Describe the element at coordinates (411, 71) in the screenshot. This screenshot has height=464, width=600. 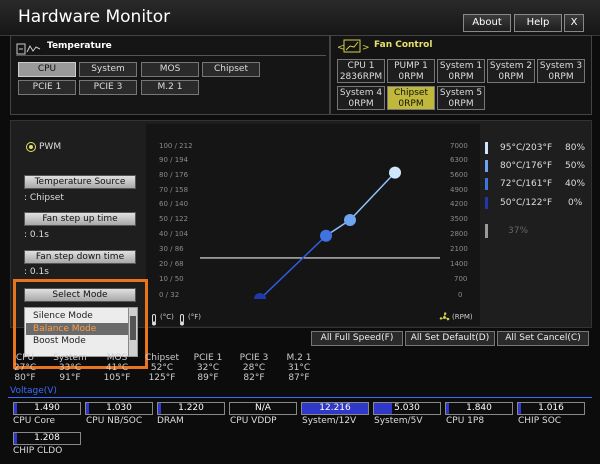
I see `fan-pump1: PUMP 1 0RPM` at that location.